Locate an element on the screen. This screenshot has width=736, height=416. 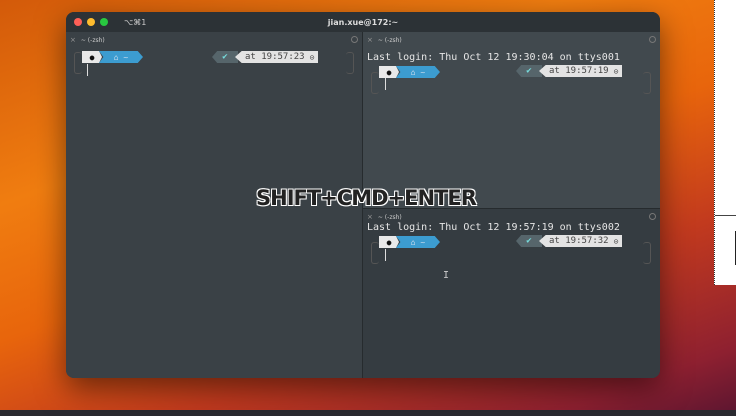
window-title: jian.xue@172:~ is located at coordinates (363, 22).